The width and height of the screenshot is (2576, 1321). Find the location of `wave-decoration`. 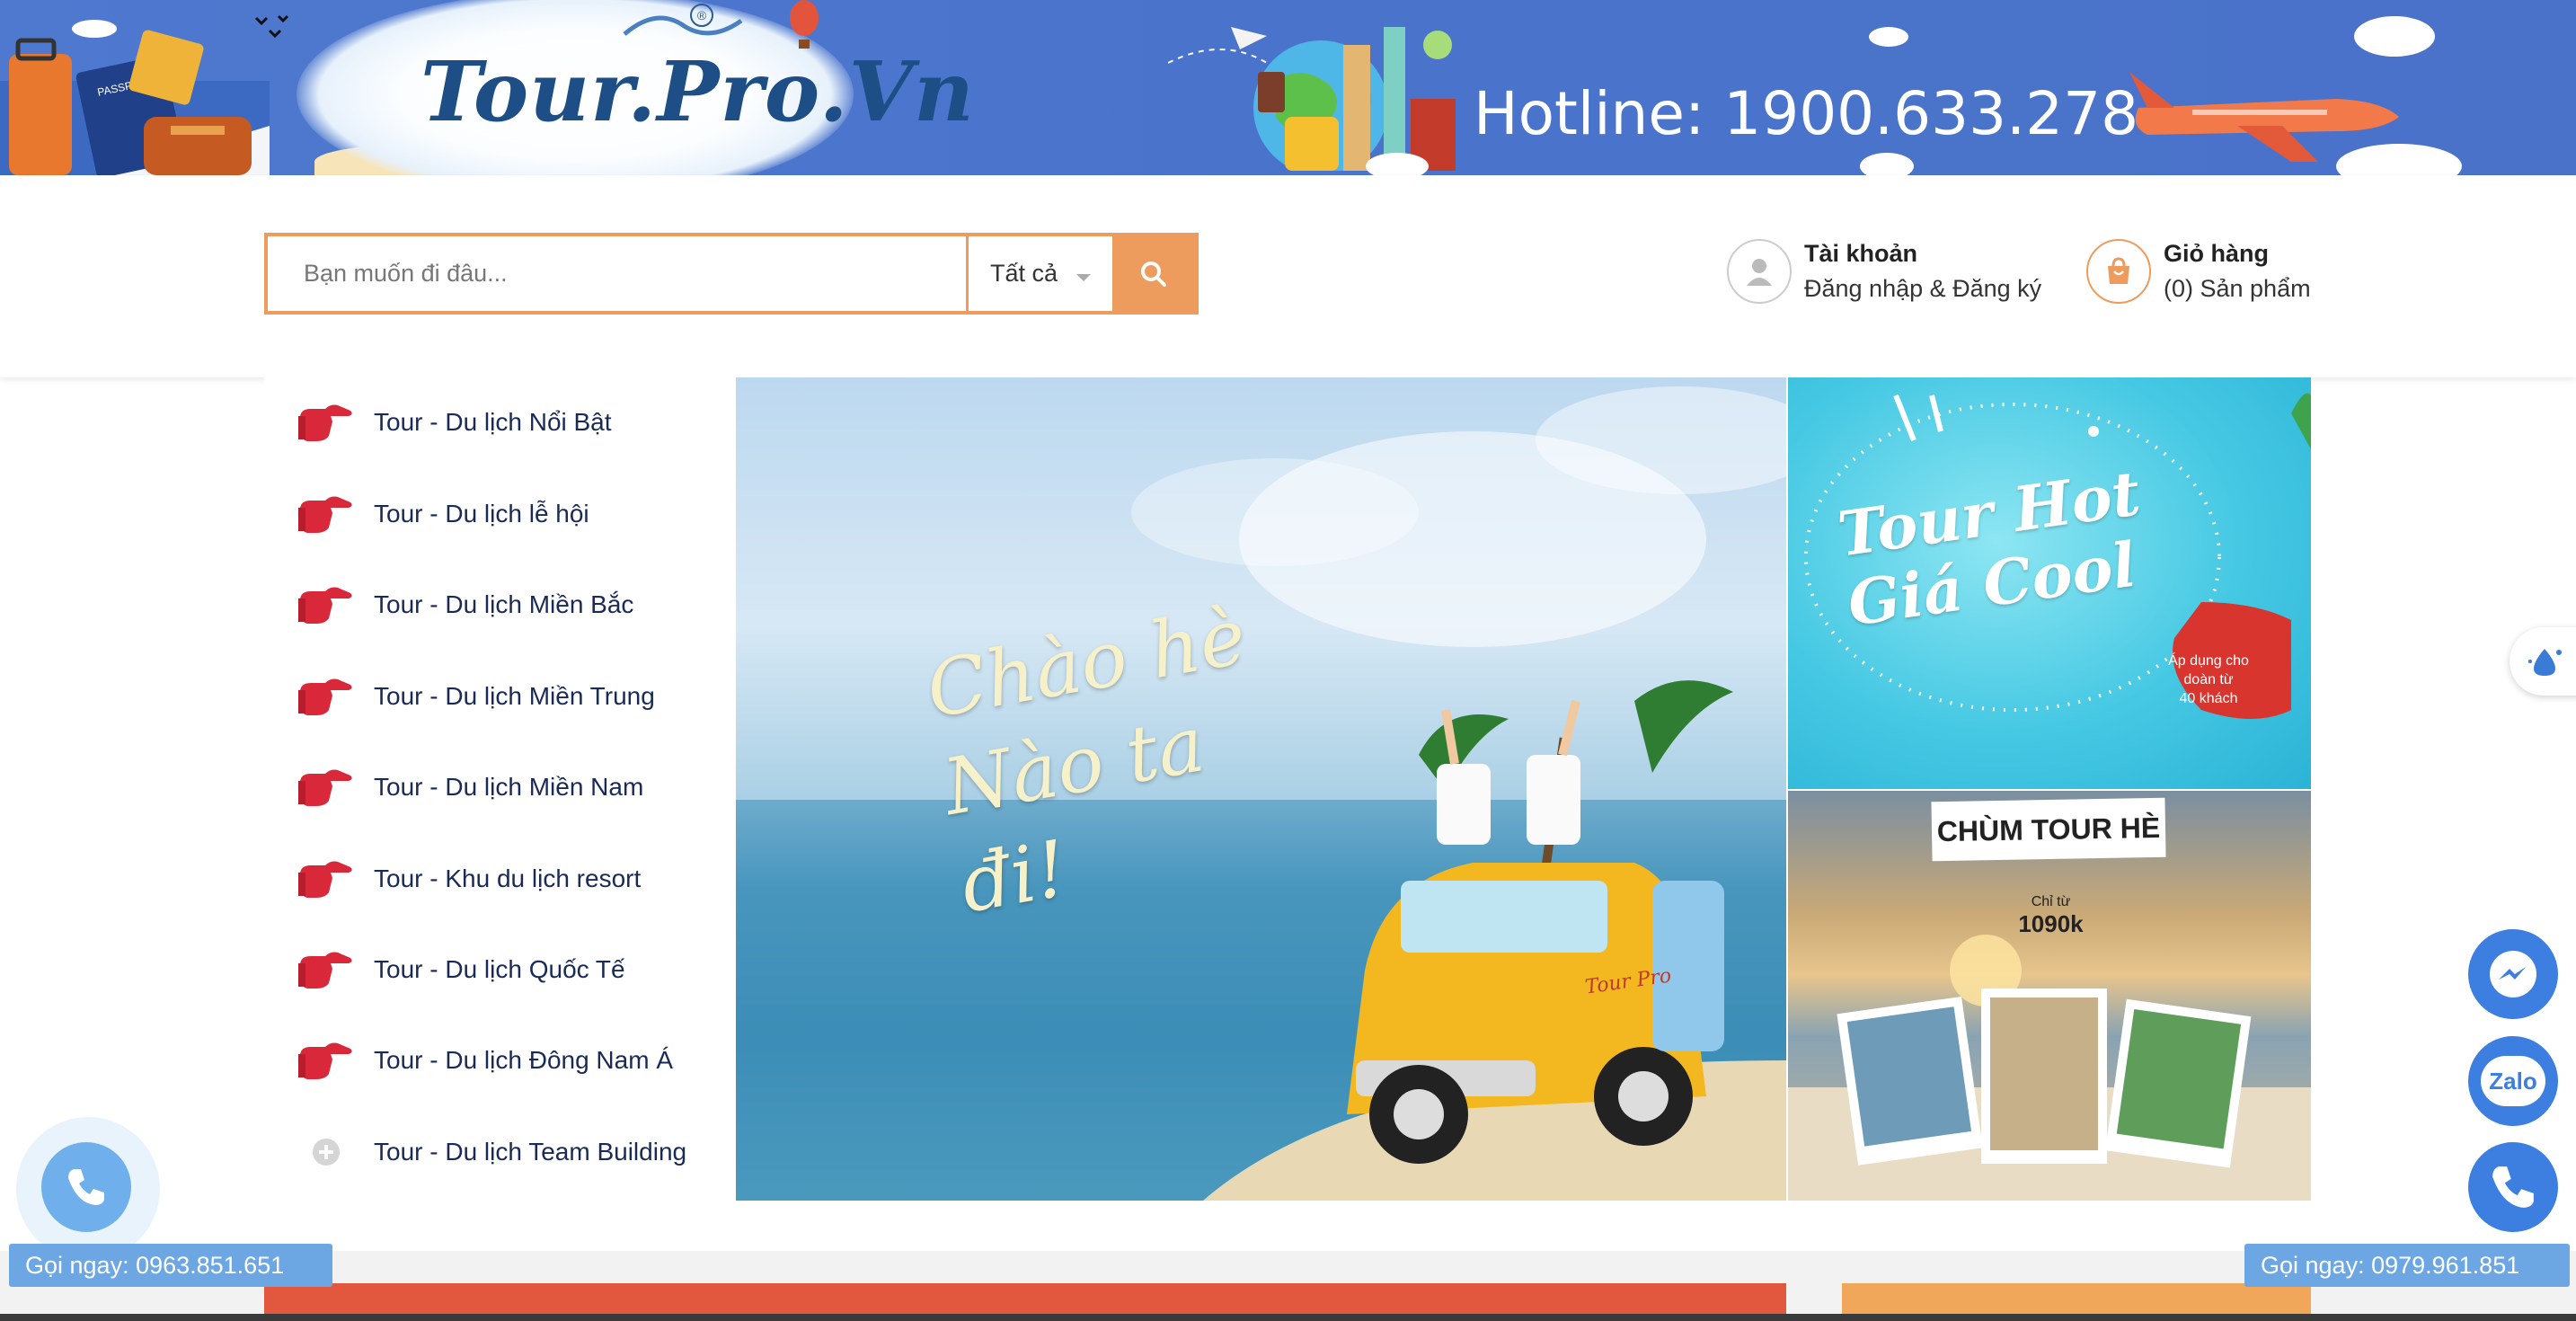

wave-decoration is located at coordinates (683, 25).